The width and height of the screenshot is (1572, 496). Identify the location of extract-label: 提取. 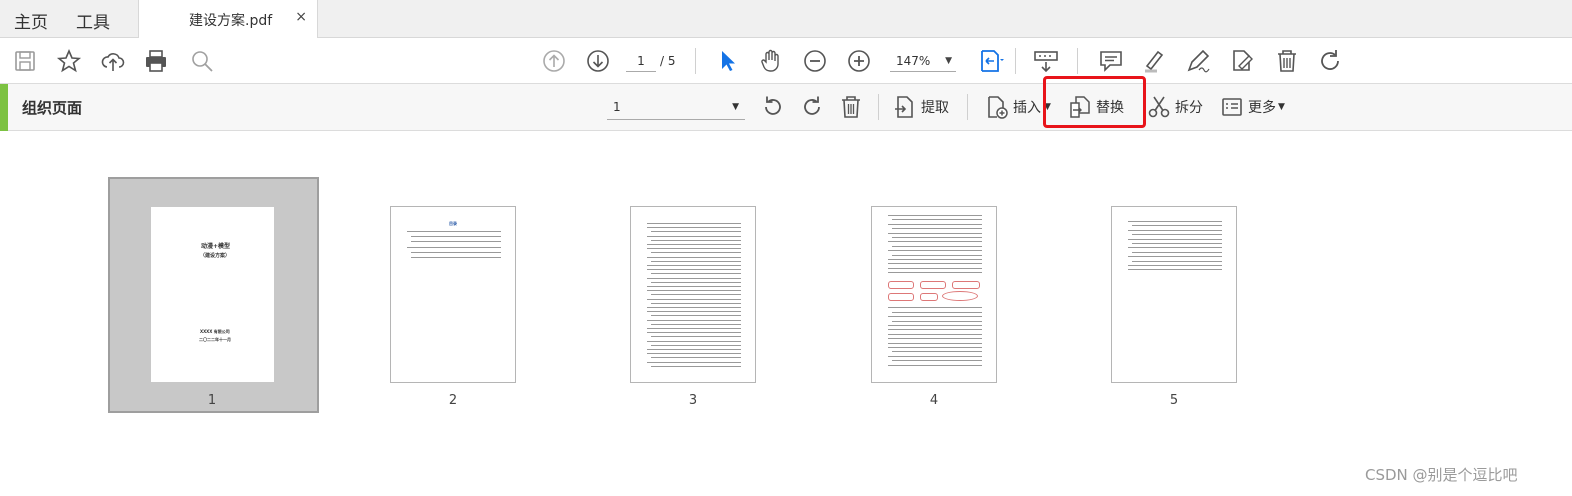
(935, 108).